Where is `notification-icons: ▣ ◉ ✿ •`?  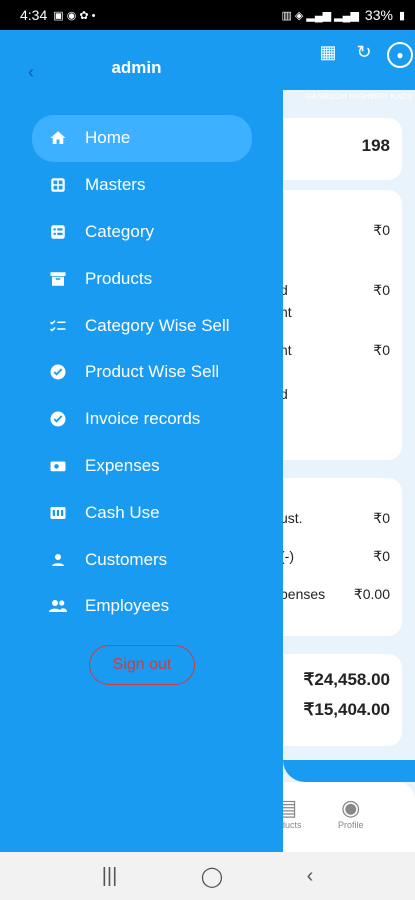
notification-icons: ▣ ◉ ✿ • is located at coordinates (74, 15).